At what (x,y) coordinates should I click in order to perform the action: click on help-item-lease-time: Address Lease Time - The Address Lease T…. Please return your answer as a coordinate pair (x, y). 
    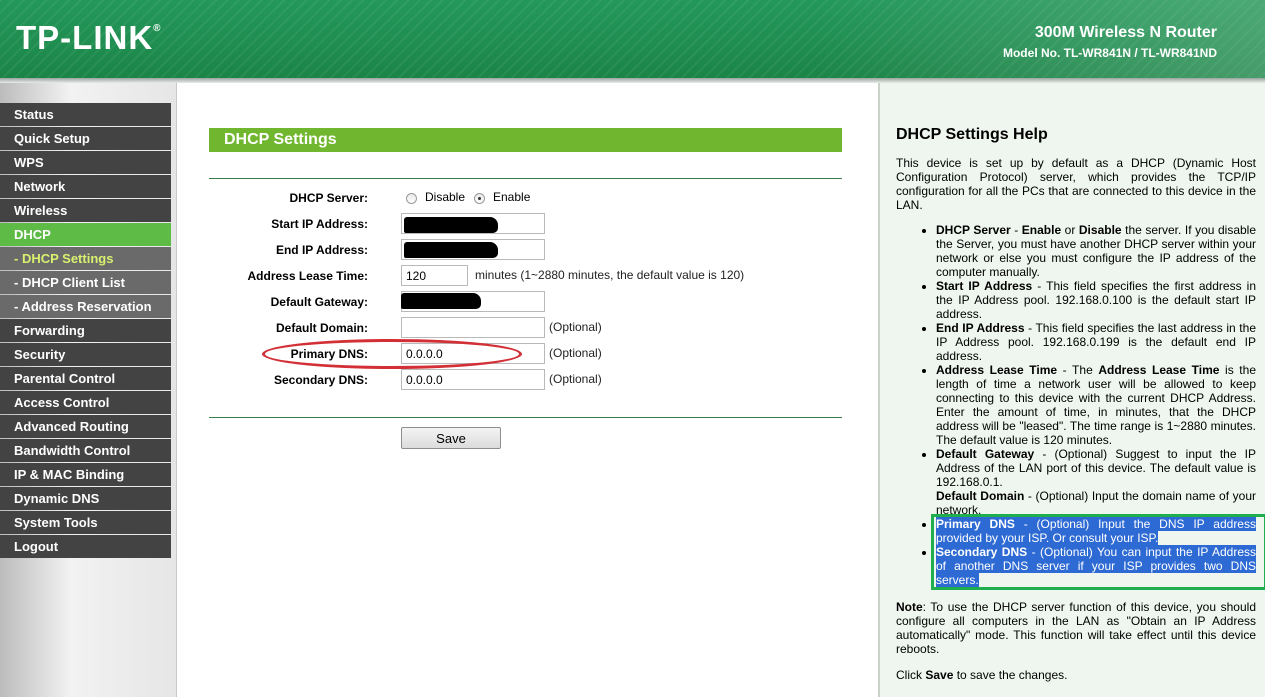
    Looking at the image, I should click on (1096, 405).